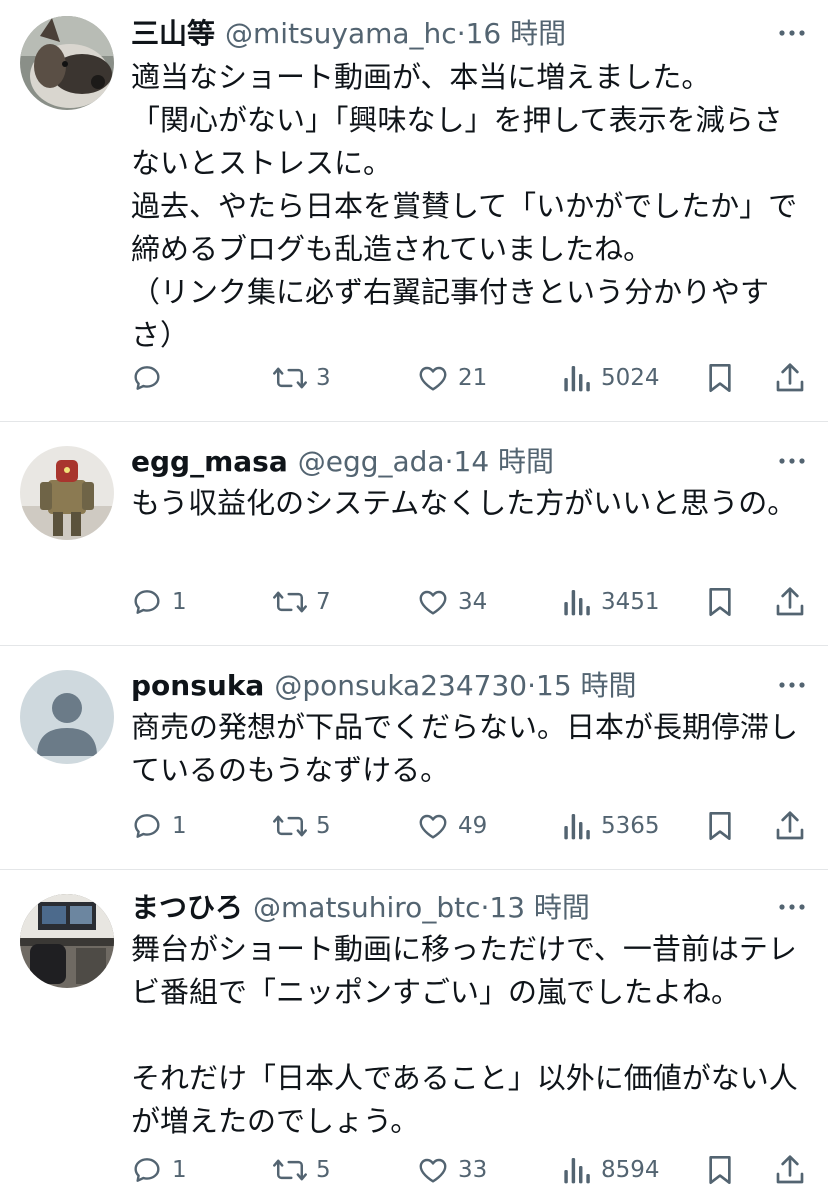 Image resolution: width=828 pixels, height=1202 pixels. Describe the element at coordinates (323, 378) in the screenshot. I see `retweet-count: 3` at that location.